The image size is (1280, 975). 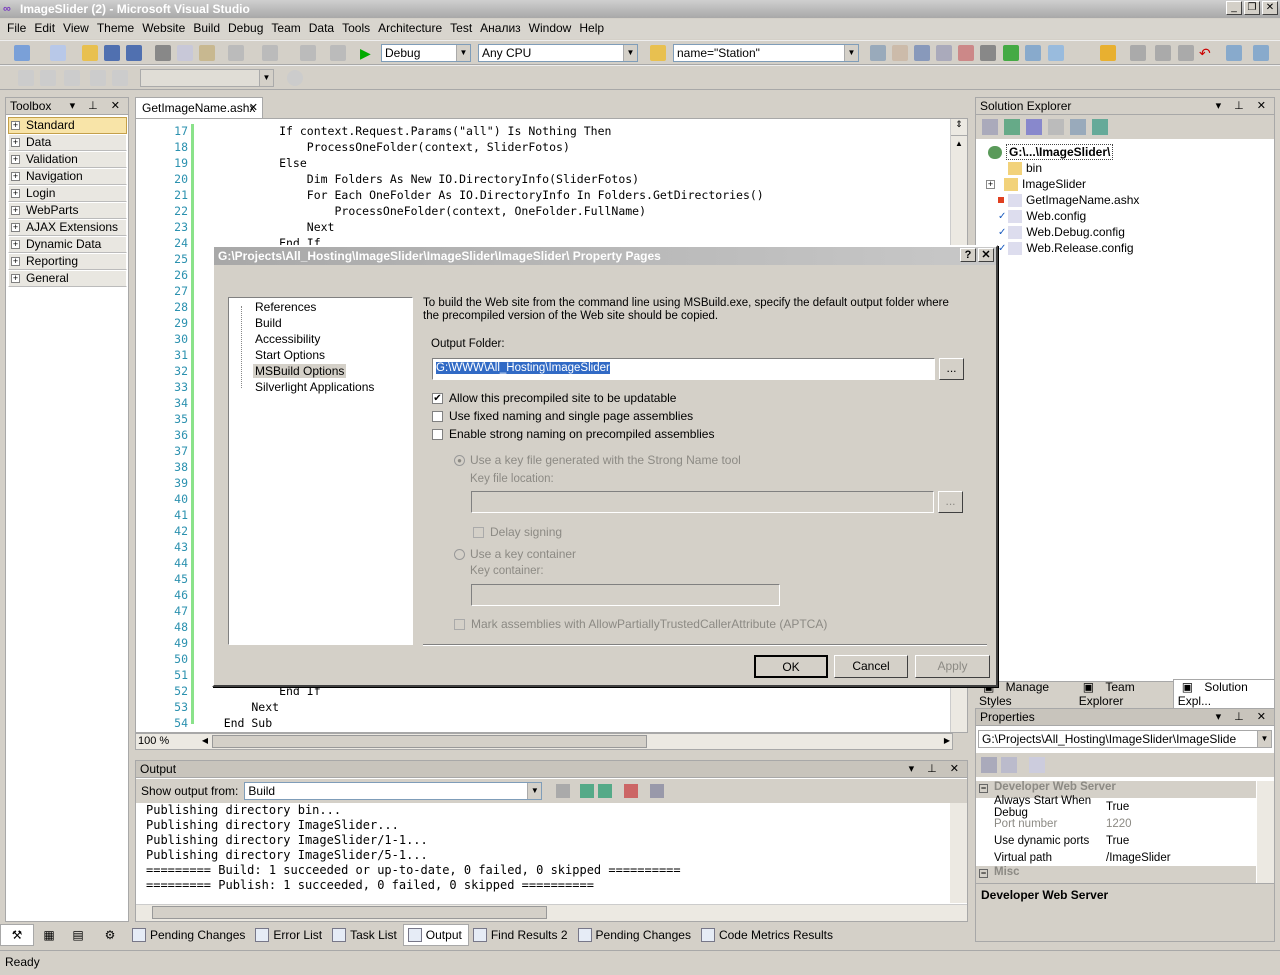 What do you see at coordinates (357, 29) in the screenshot?
I see `menu-tools: Tools` at bounding box center [357, 29].